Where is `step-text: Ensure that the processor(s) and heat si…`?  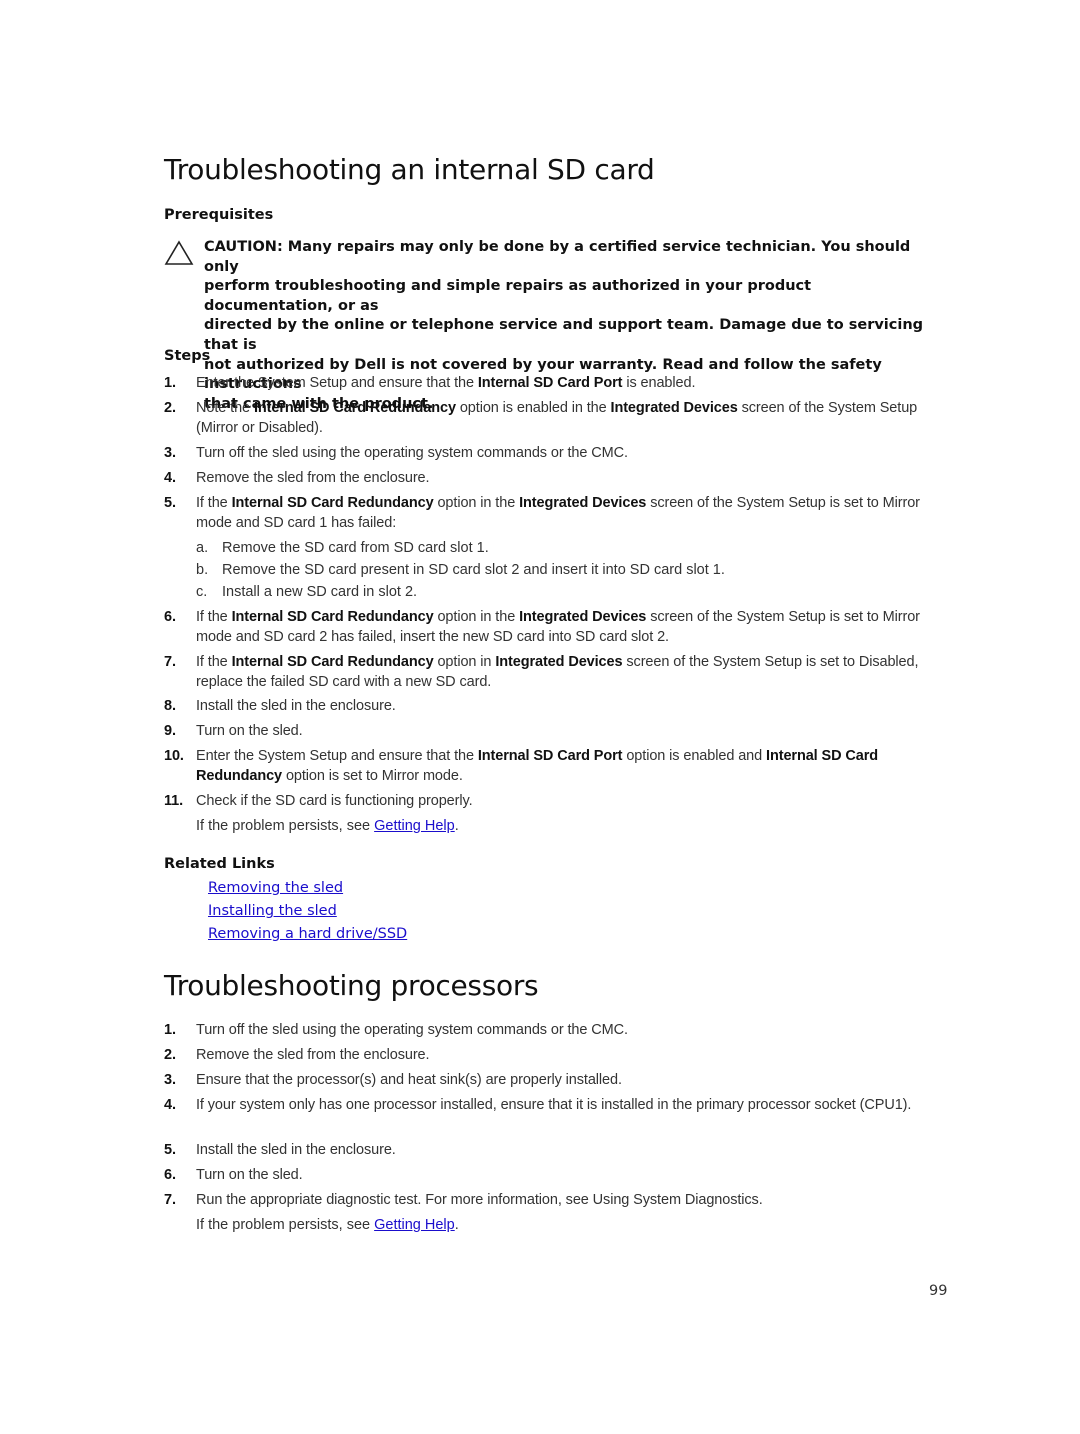 step-text: Ensure that the processor(s) and heat si… is located at coordinates (409, 1080).